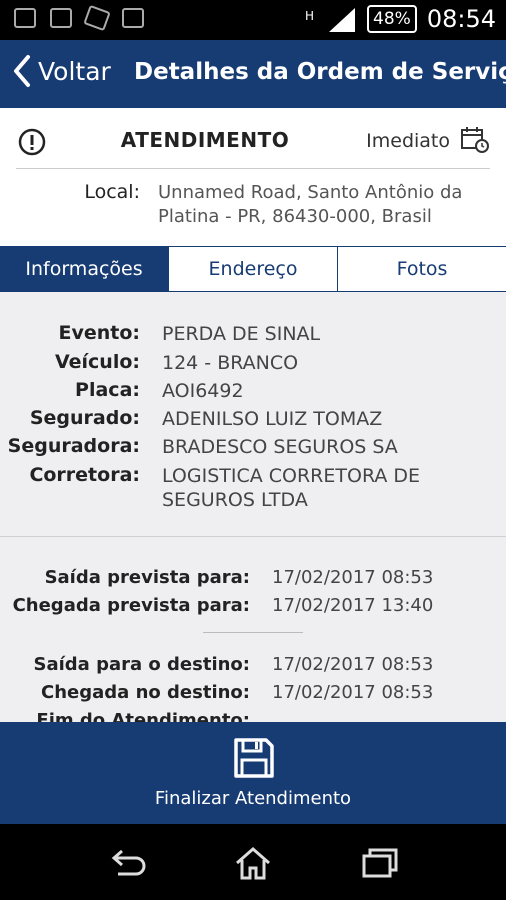  What do you see at coordinates (203, 391) in the screenshot?
I see `info-value: AOI6492` at bounding box center [203, 391].